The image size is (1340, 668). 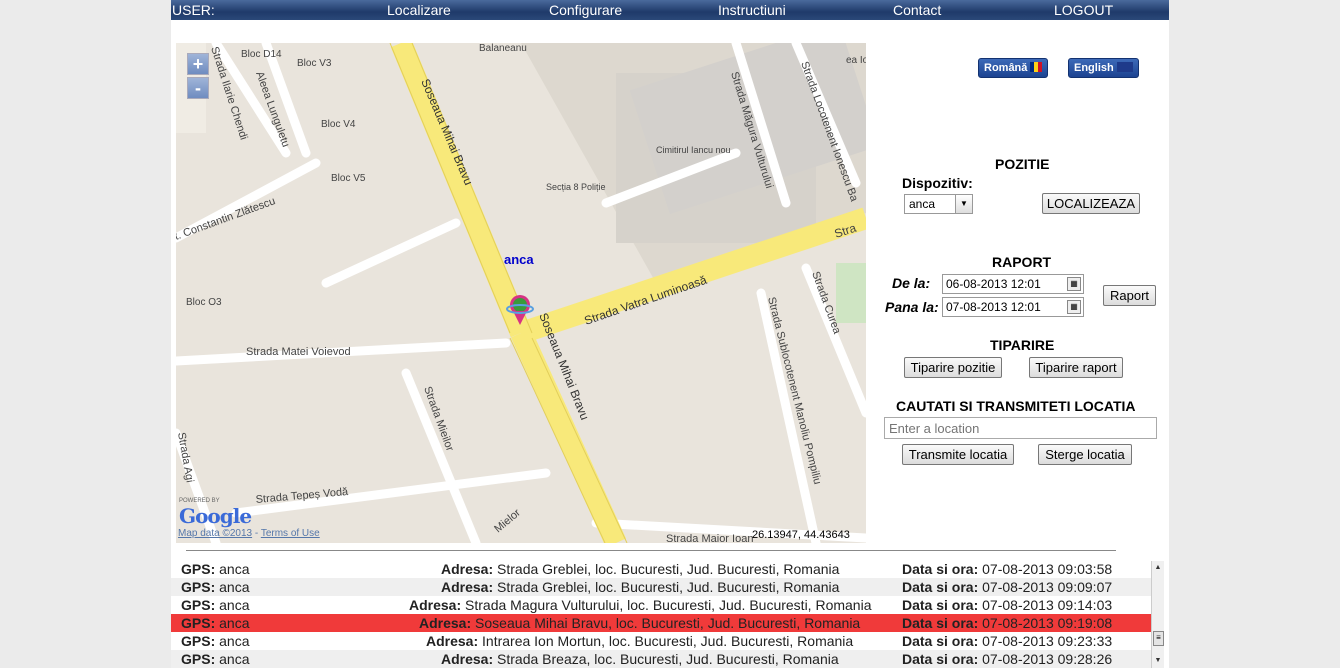 I want to click on map-attribution: Map data ©2013 - Terms of Use, so click(x=249, y=533).